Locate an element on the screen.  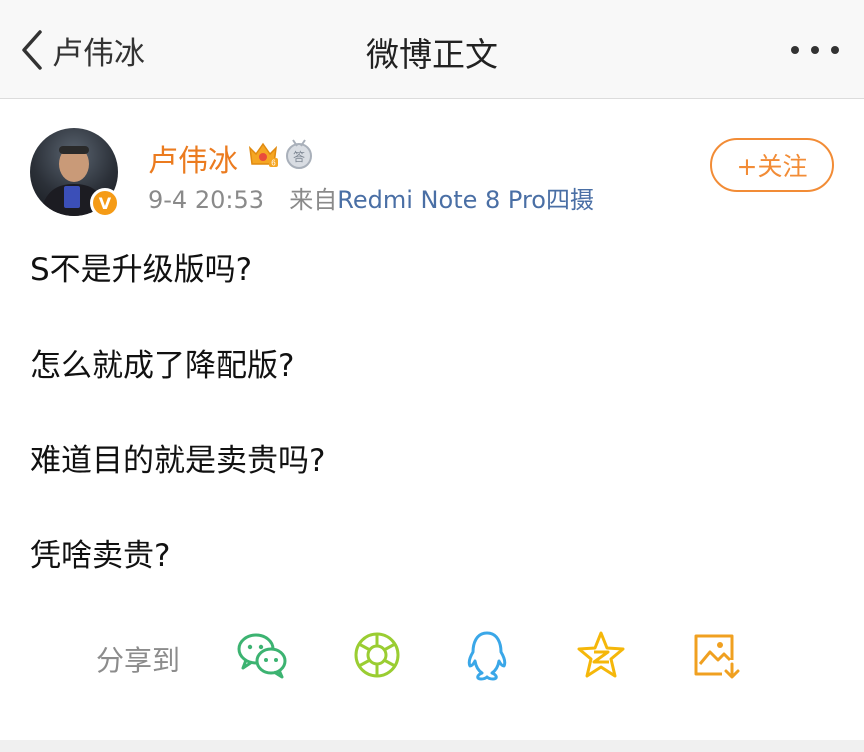
avatar: V is located at coordinates (75, 173).